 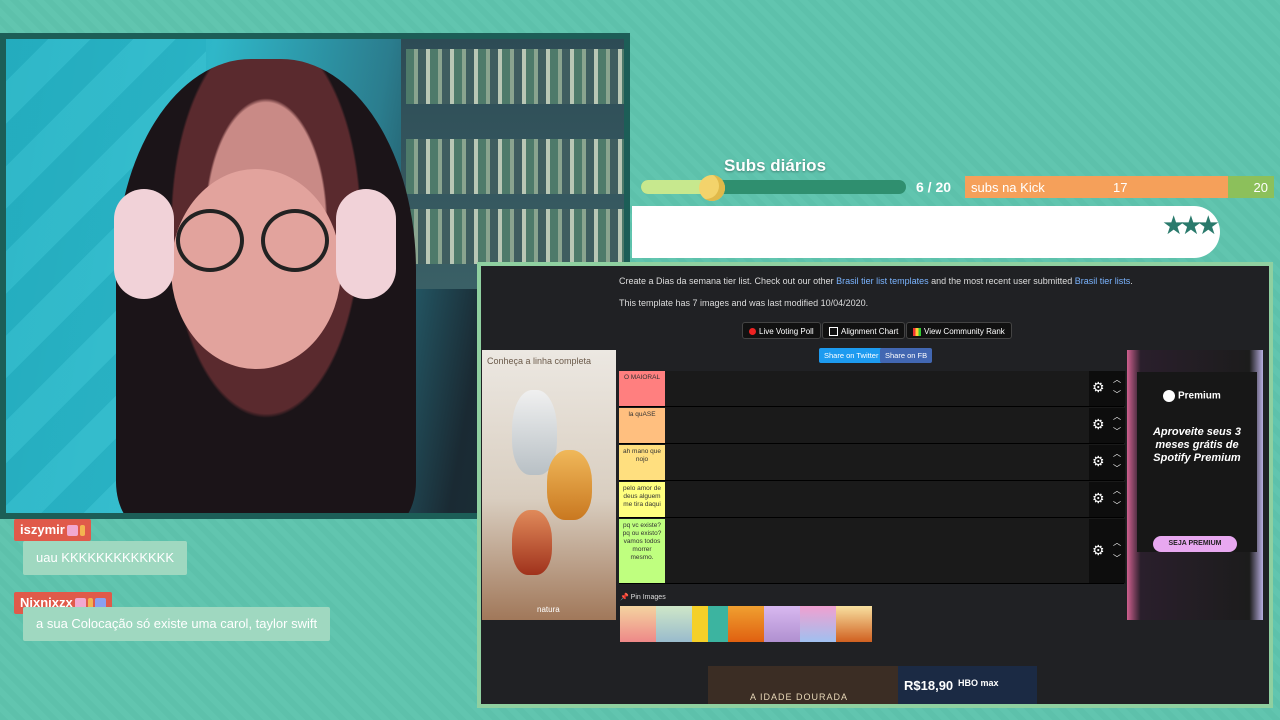 I want to click on chat-message: uau KKKKKKKKKKKKK, so click(x=105, y=558).